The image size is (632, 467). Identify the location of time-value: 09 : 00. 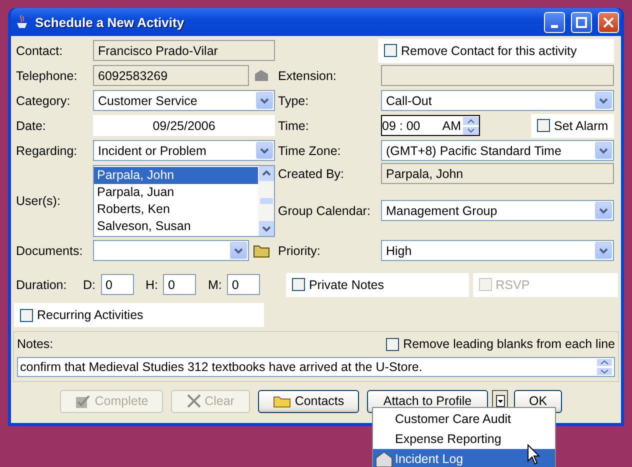
(401, 125).